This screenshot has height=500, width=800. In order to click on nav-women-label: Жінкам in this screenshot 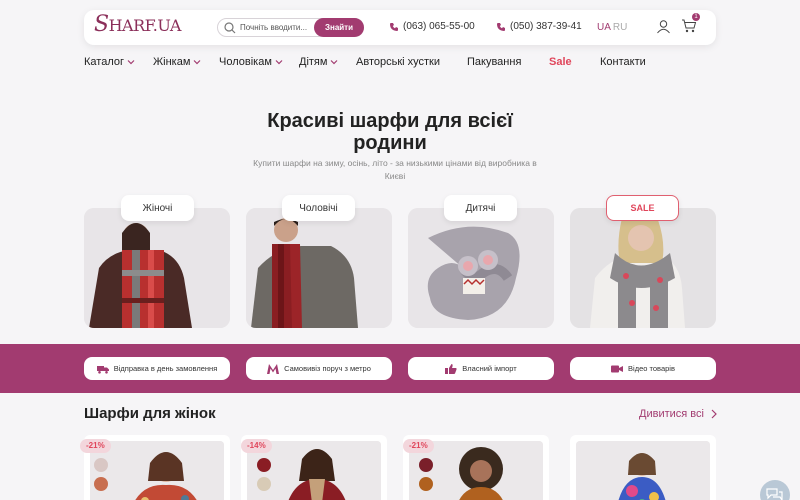, I will do `click(172, 62)`.